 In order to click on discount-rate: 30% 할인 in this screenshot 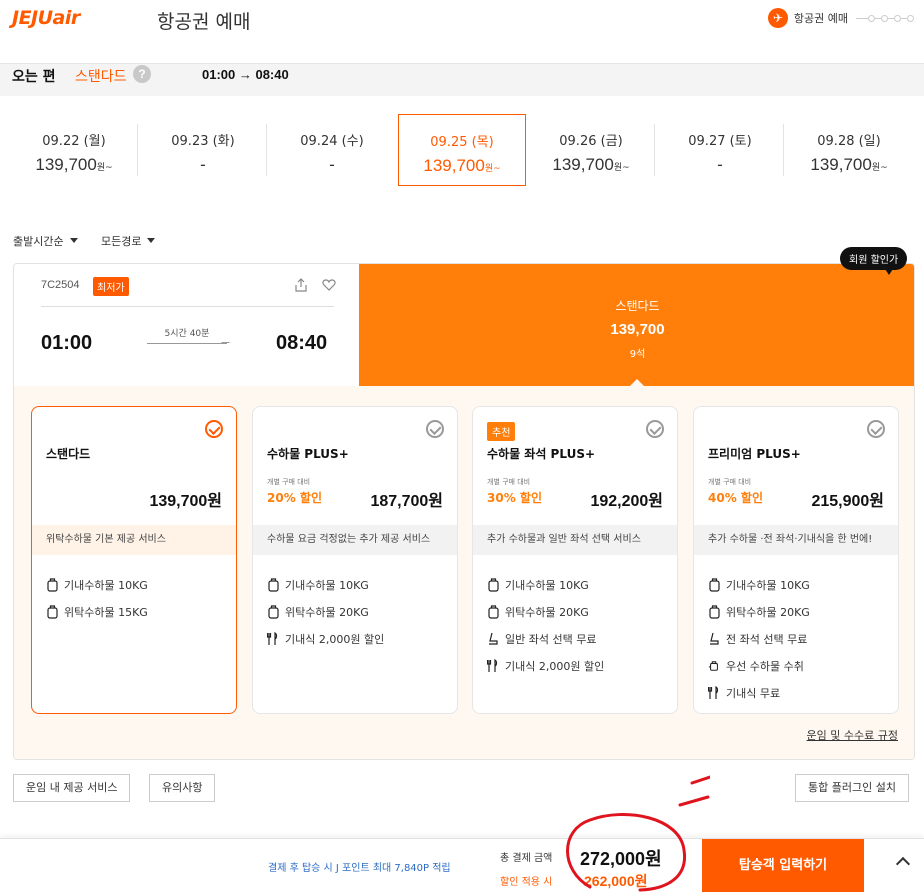, I will do `click(514, 498)`.